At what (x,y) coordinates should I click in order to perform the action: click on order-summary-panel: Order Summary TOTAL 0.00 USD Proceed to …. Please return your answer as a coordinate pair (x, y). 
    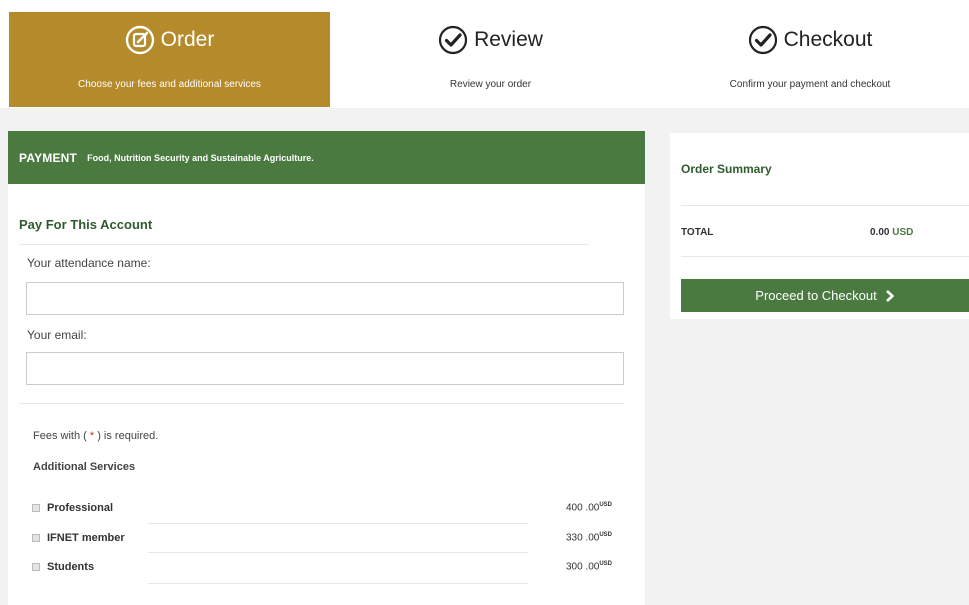
    Looking at the image, I should click on (819, 226).